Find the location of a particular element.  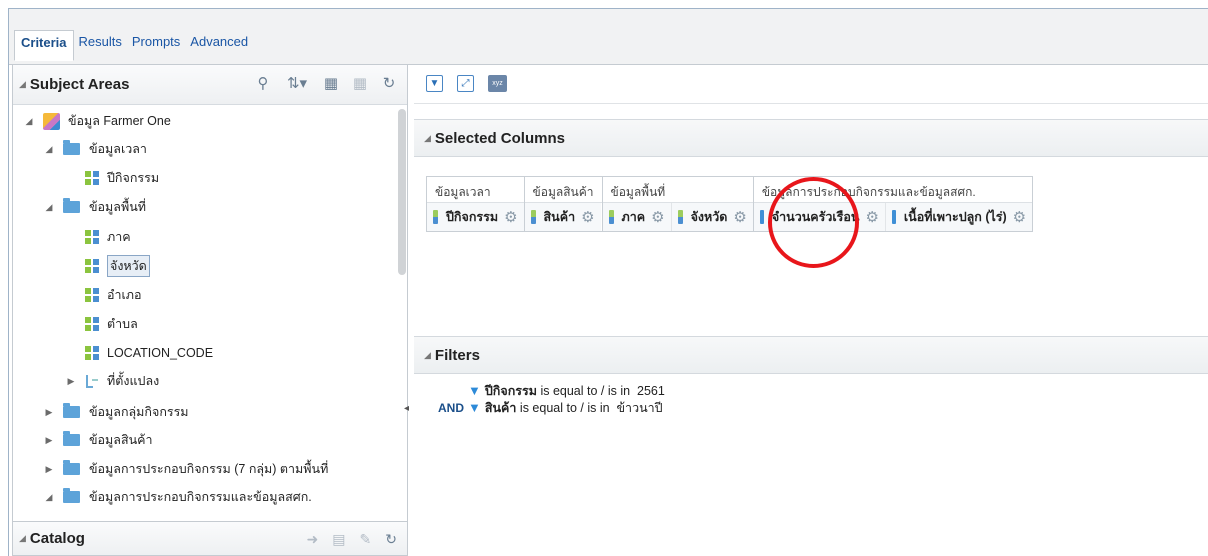

tree-item-folder: ▶ ข้อมูลสินค้า is located at coordinates (98, 440).